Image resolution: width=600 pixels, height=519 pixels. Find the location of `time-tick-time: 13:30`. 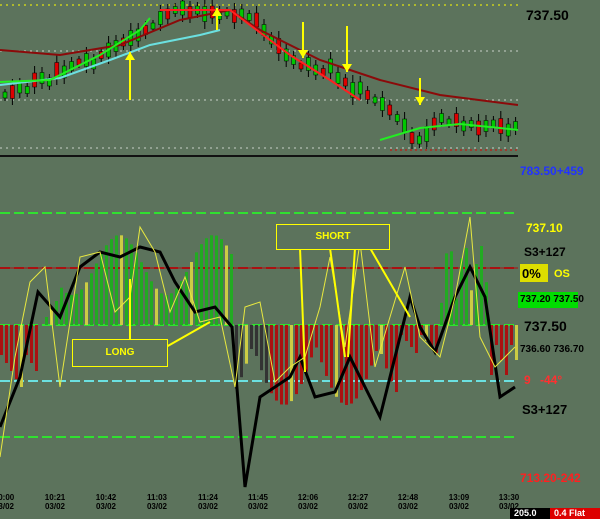

time-tick-time: 13:30 is located at coordinates (509, 497).